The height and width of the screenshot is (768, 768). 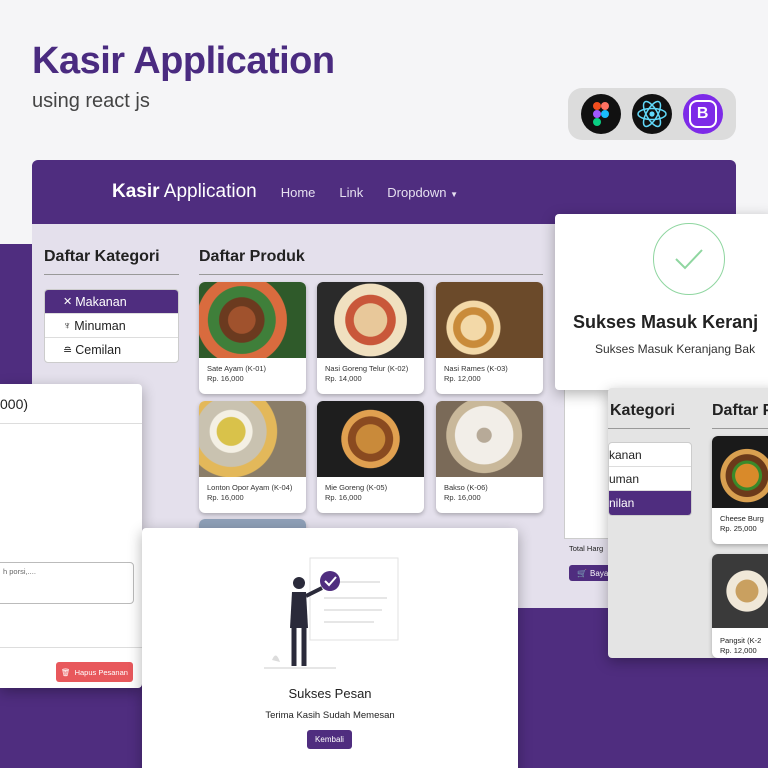 I want to click on tech-stack-badges: B, so click(x=652, y=114).